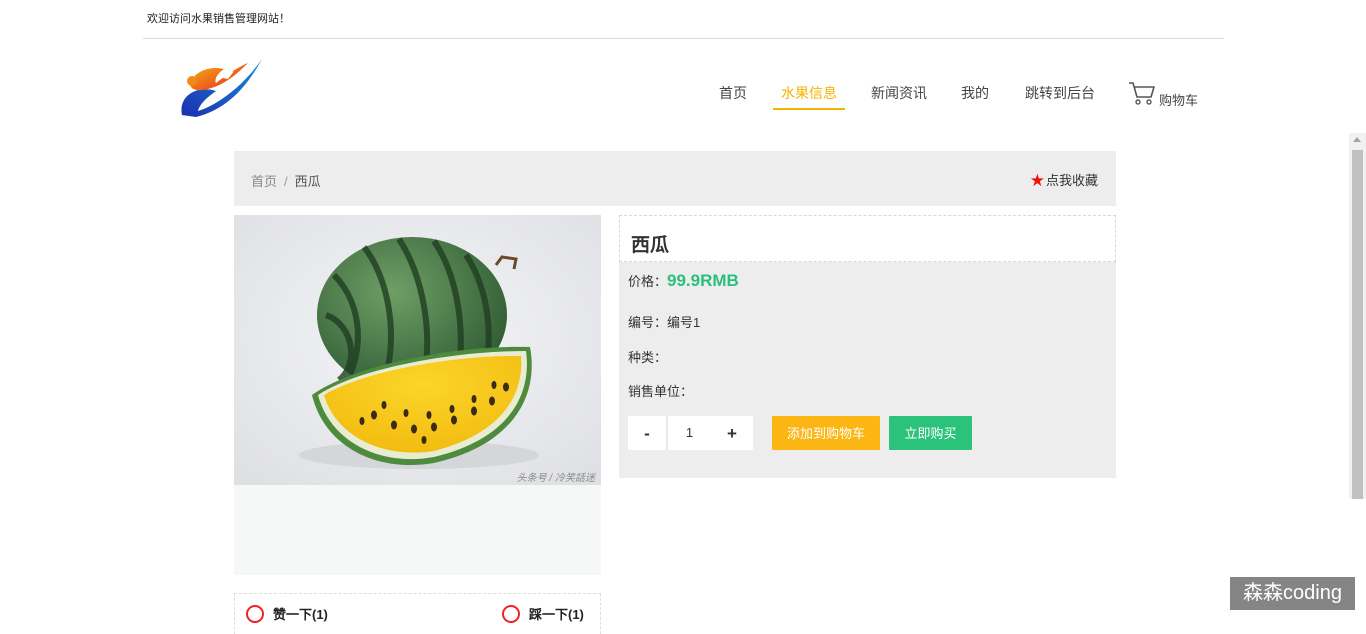  I want to click on buy-now-button: 立即购买, so click(930, 433).